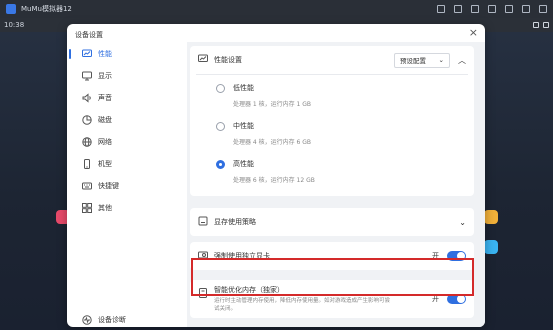 The image size is (553, 330). I want to click on mail-icon, so click(441, 9).